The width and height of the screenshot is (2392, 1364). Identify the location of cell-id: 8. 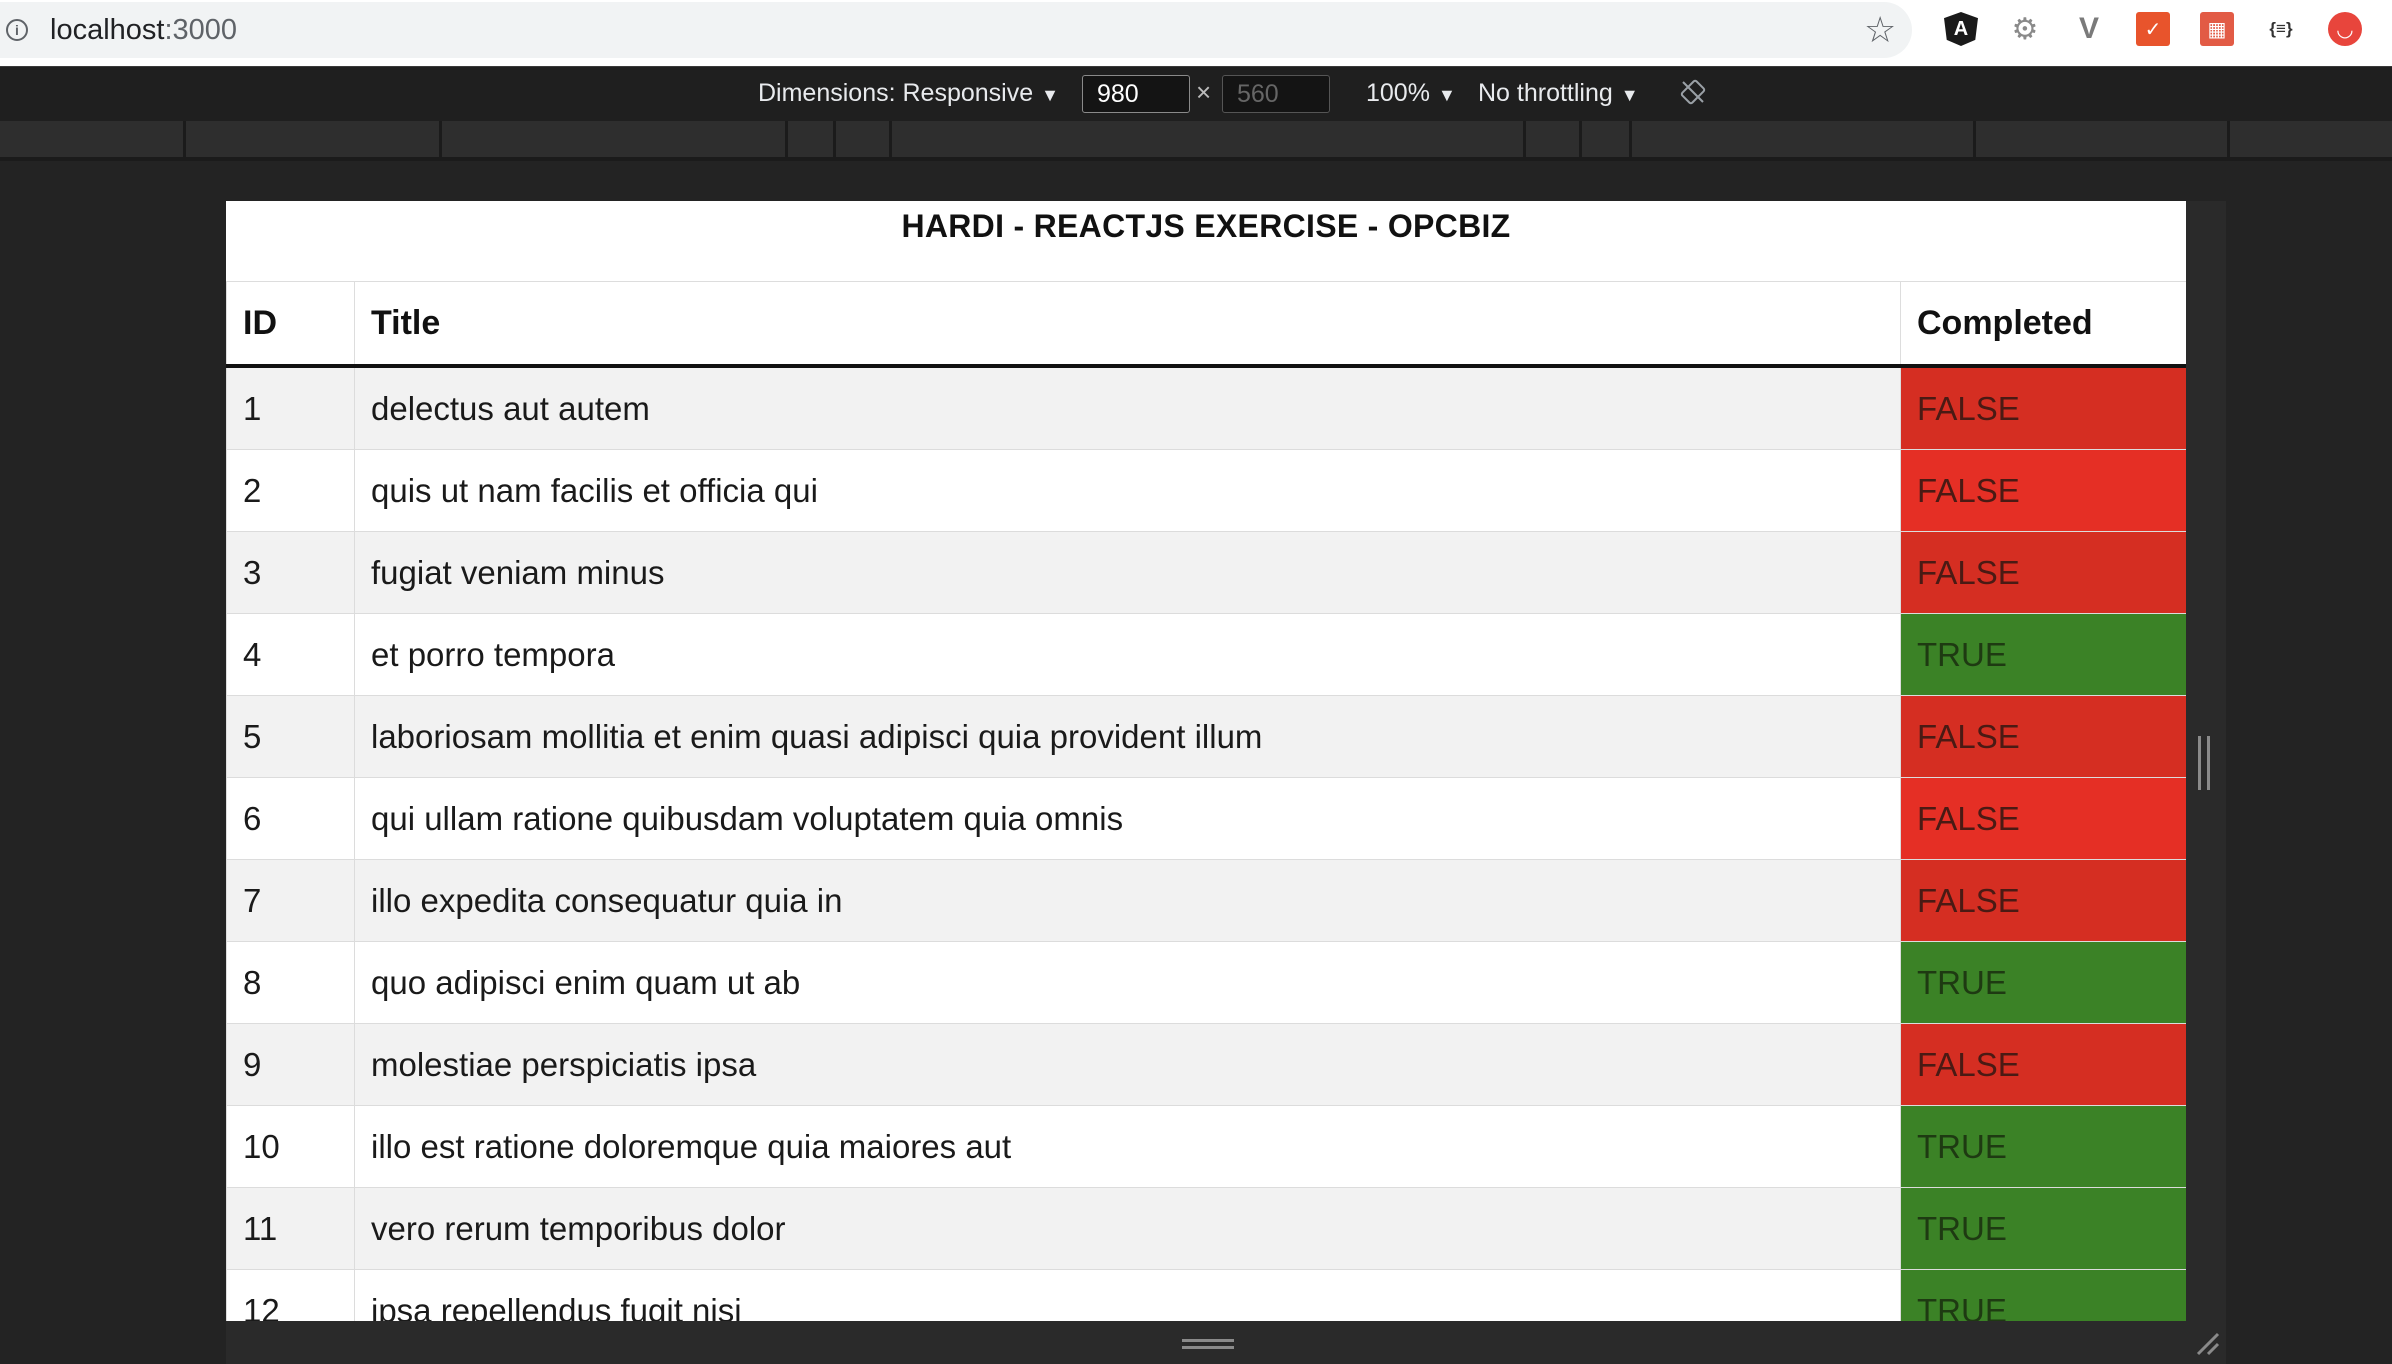
(290, 982).